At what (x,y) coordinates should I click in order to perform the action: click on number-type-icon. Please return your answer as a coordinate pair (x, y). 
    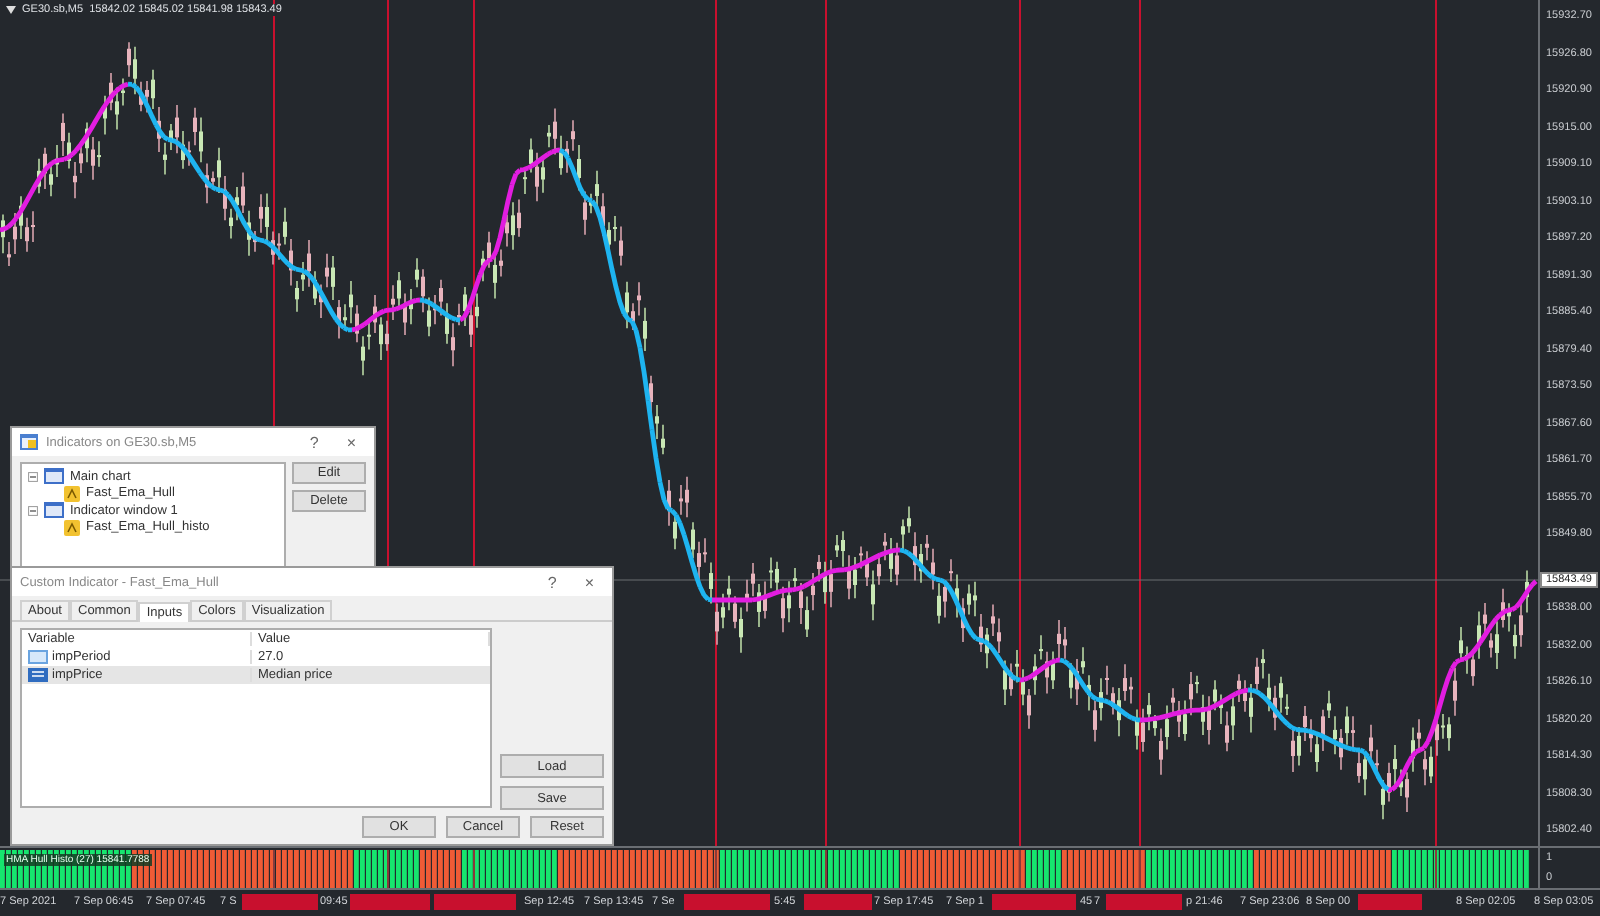
    Looking at the image, I should click on (38, 657).